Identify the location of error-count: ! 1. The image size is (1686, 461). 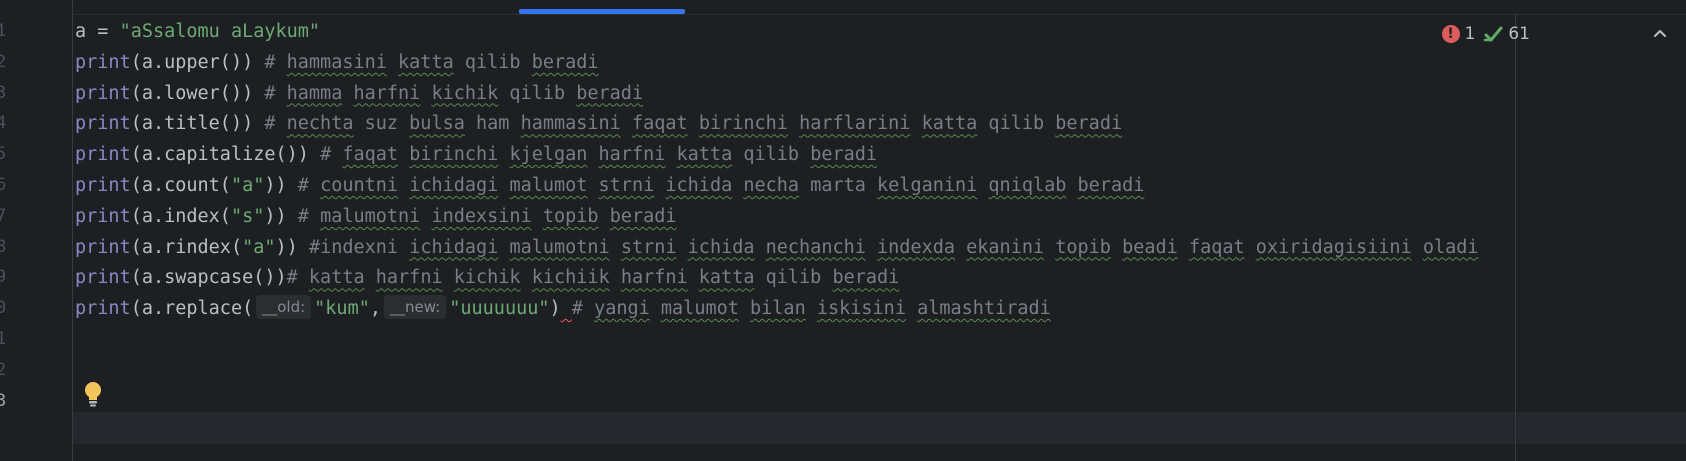
(1458, 34).